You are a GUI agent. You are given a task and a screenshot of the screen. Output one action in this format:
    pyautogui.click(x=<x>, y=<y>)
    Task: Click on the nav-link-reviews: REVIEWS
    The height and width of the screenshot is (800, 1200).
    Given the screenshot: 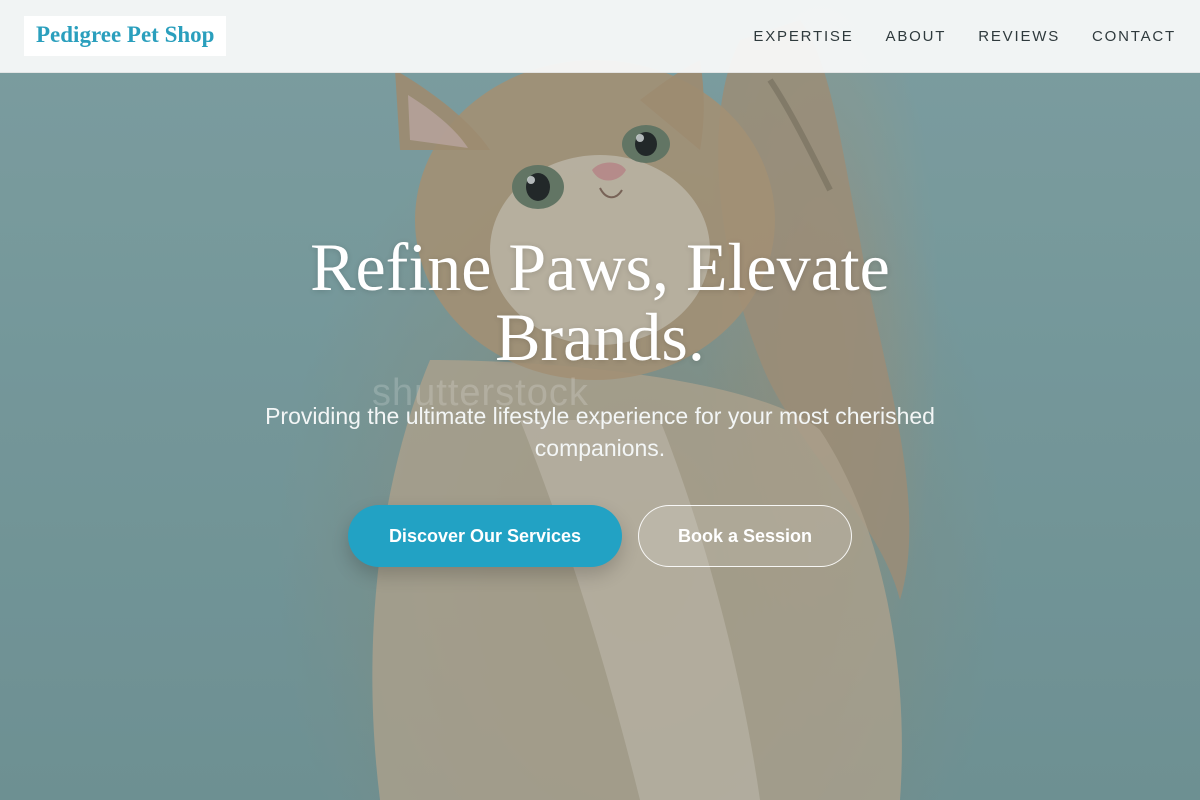 What is the action you would take?
    pyautogui.click(x=1019, y=36)
    